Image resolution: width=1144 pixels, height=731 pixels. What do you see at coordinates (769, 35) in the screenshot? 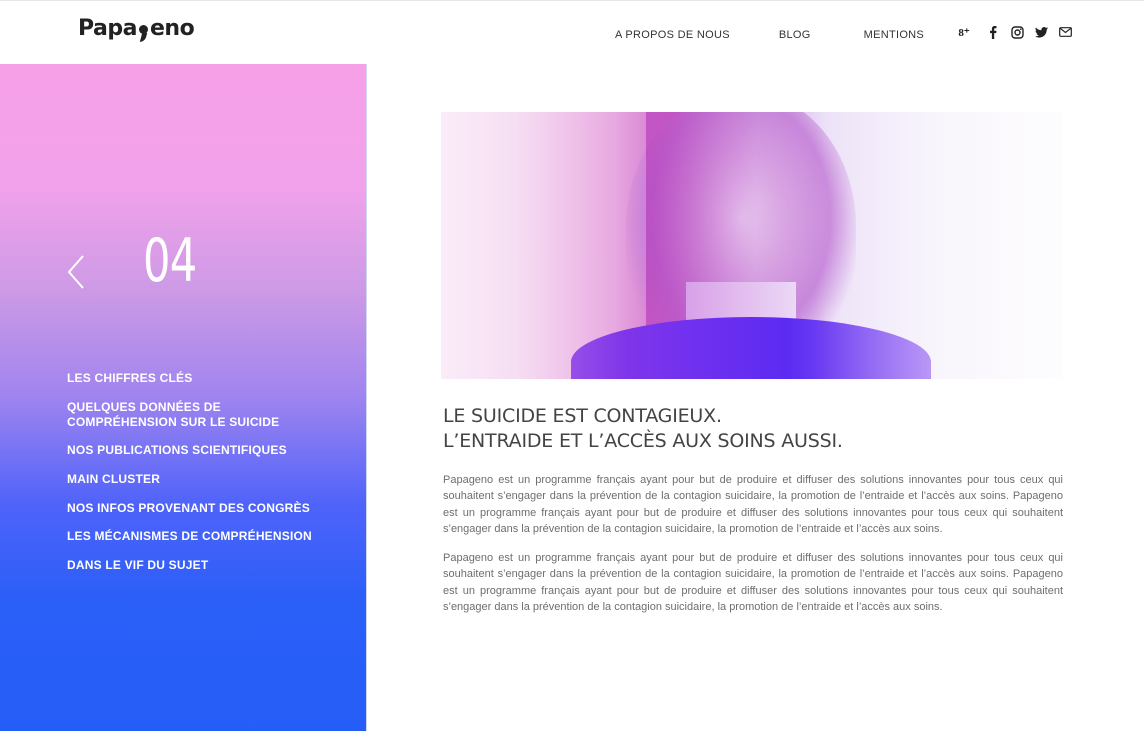
I see `main-nav: A PROPOS DE NOUS BLOG MENTIONS` at bounding box center [769, 35].